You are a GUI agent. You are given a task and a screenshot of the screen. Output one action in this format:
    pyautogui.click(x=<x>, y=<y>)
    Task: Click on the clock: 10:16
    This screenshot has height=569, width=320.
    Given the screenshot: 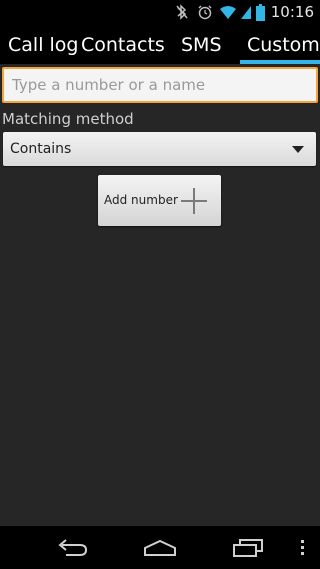 What is the action you would take?
    pyautogui.click(x=292, y=12)
    